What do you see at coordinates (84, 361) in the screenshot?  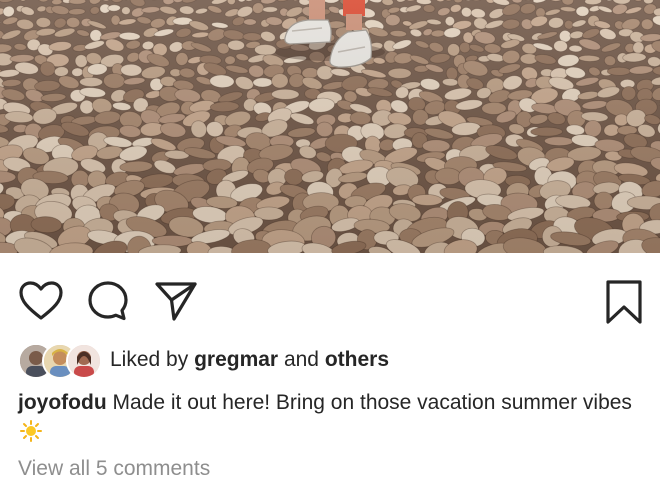 I see `avatar` at bounding box center [84, 361].